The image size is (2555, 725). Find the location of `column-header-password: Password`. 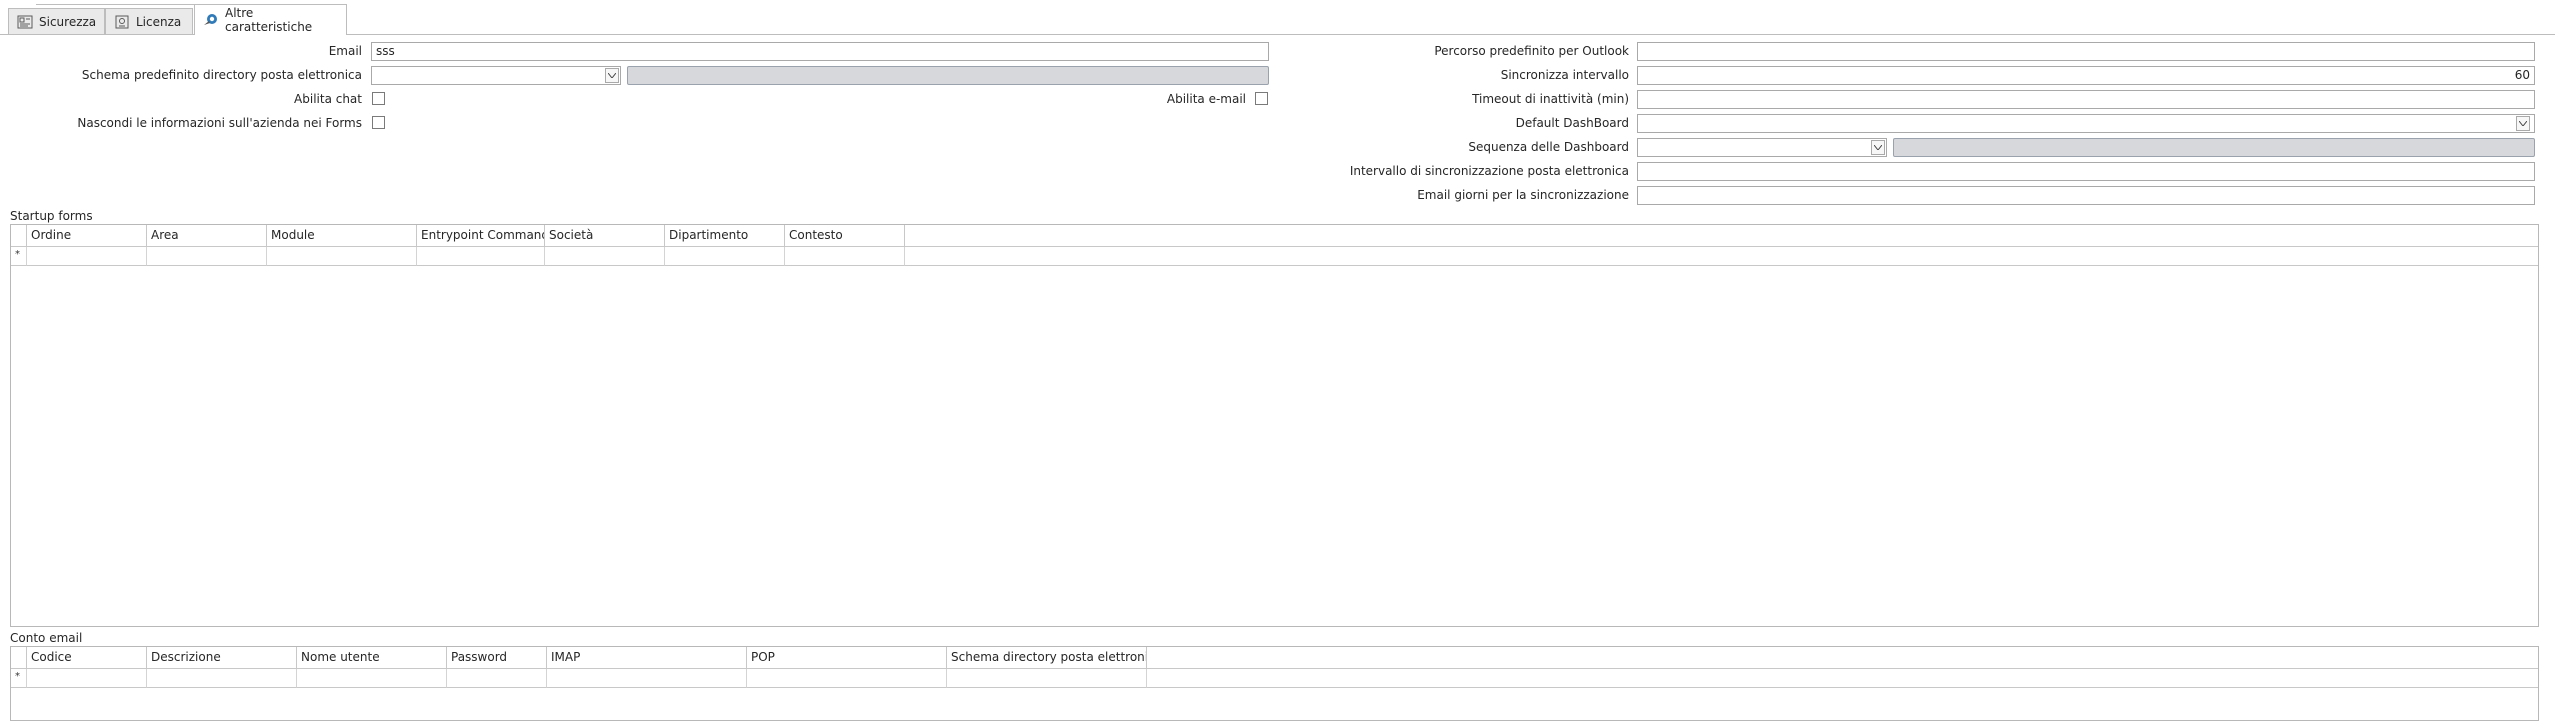

column-header-password: Password is located at coordinates (497, 658).